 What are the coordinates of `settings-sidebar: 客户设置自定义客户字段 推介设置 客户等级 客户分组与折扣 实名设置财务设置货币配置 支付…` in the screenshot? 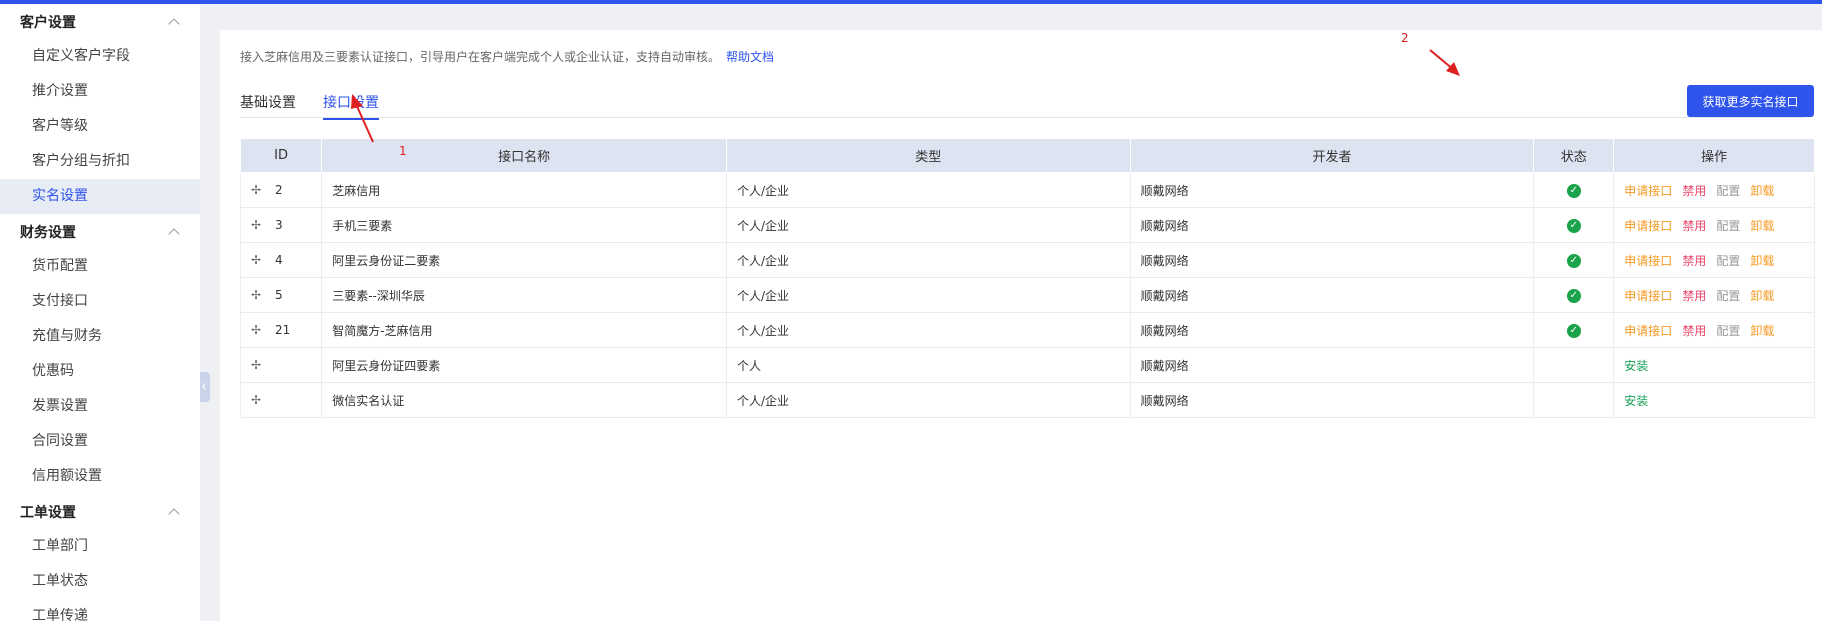 It's located at (100, 312).